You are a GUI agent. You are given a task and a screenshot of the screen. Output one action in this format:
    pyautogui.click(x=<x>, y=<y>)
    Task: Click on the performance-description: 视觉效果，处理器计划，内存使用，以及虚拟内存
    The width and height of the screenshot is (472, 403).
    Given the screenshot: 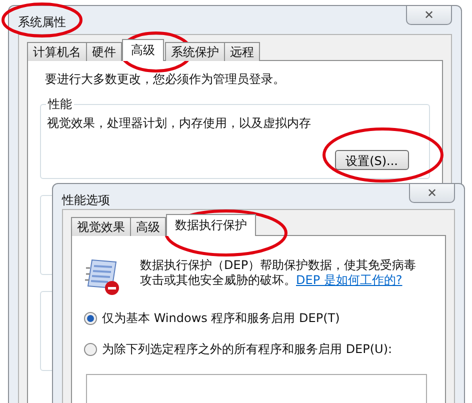 What is the action you would take?
    pyautogui.click(x=179, y=123)
    